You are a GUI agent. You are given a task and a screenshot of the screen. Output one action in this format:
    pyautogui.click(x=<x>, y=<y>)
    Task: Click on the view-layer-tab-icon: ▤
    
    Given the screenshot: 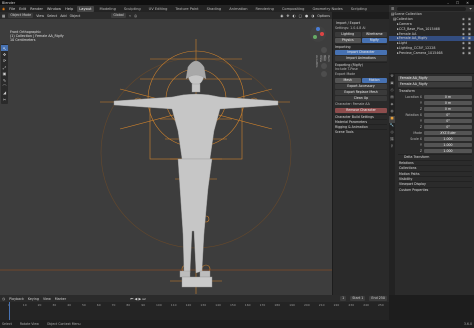 What is the action you would take?
    pyautogui.click(x=392, y=98)
    